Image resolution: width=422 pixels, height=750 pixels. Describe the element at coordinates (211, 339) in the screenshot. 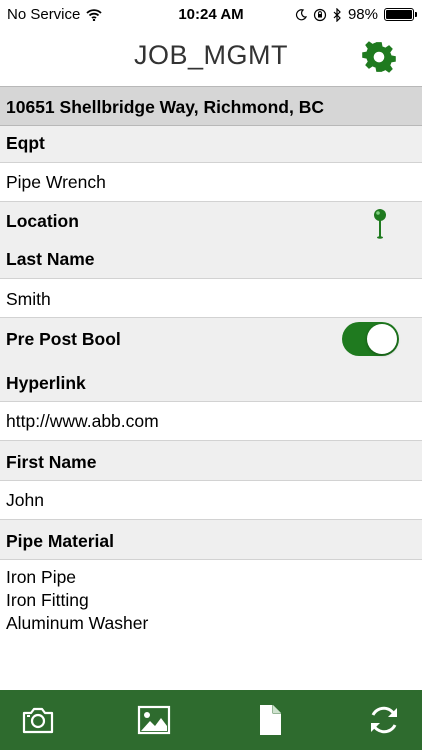

I see `pre-post-bool-row: Pre Post Bool` at that location.